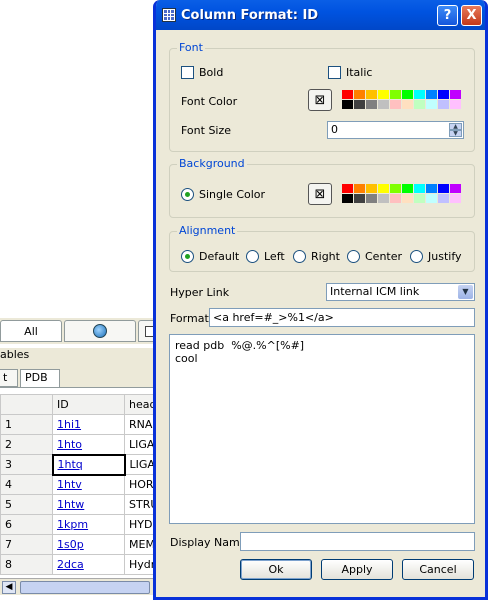  What do you see at coordinates (40, 378) in the screenshot?
I see `subtab-pdb: PDB` at bounding box center [40, 378].